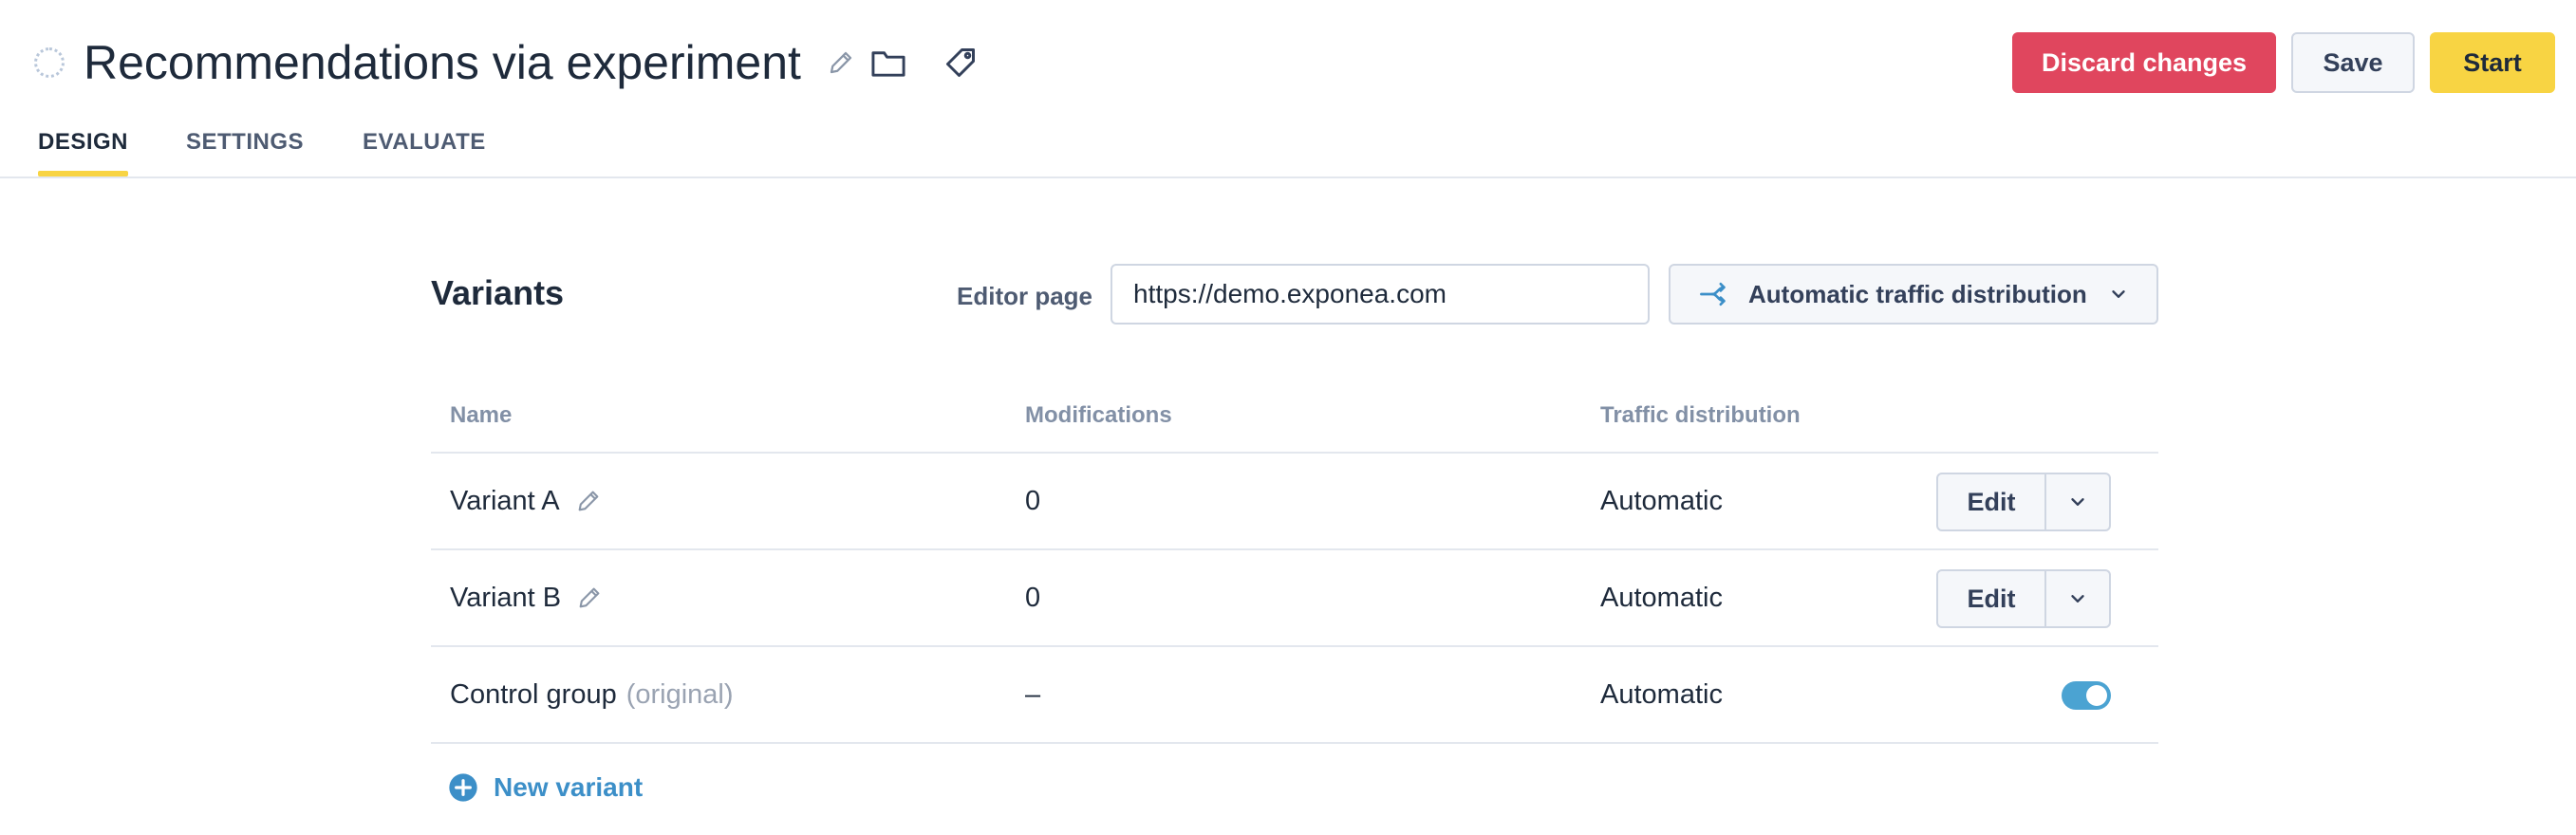  What do you see at coordinates (1716, 294) in the screenshot?
I see `share-icon` at bounding box center [1716, 294].